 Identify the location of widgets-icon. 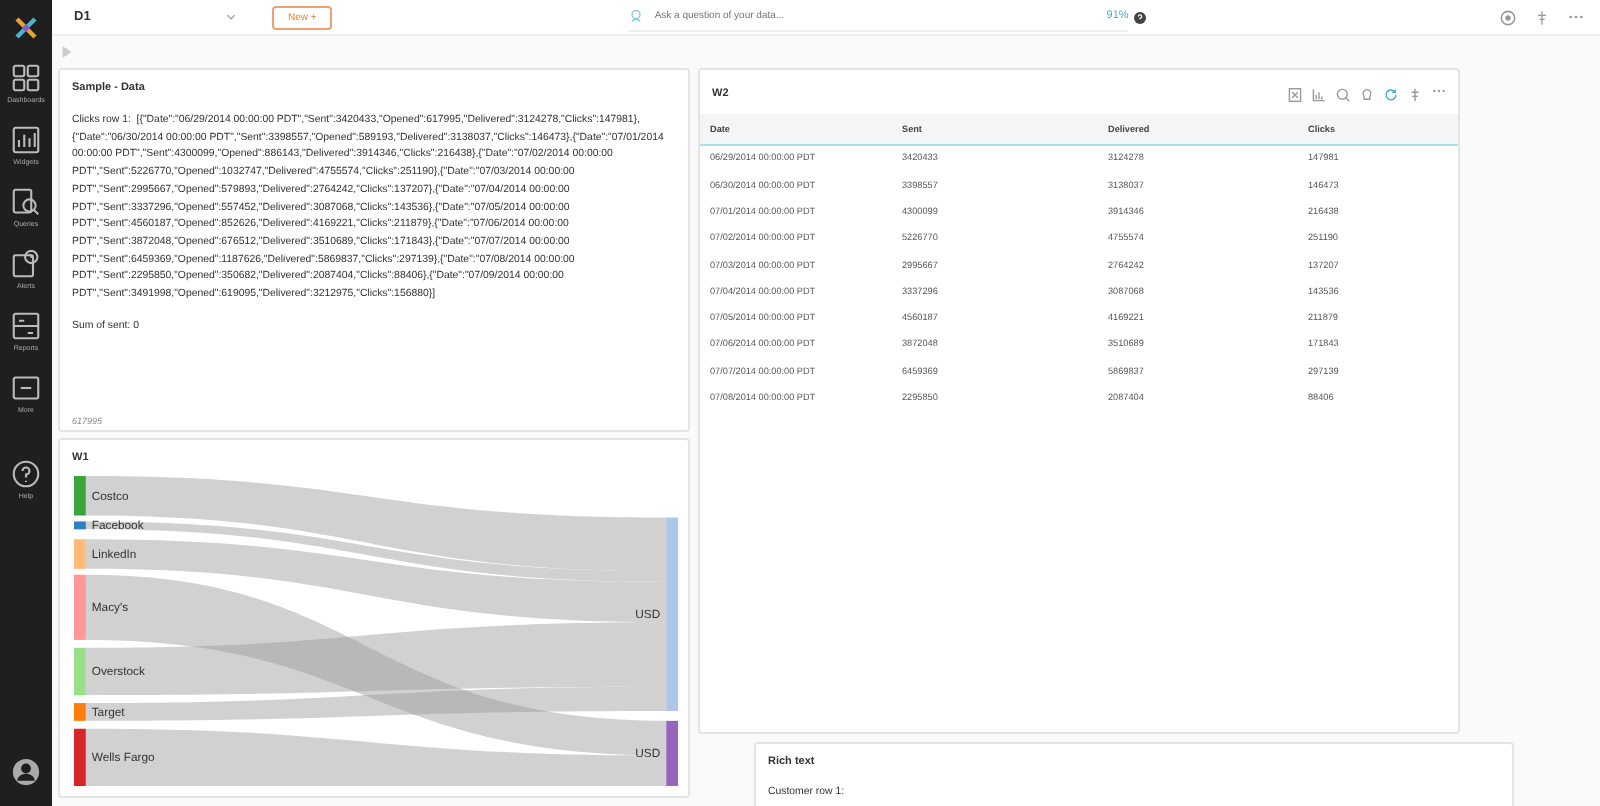
(26, 140).